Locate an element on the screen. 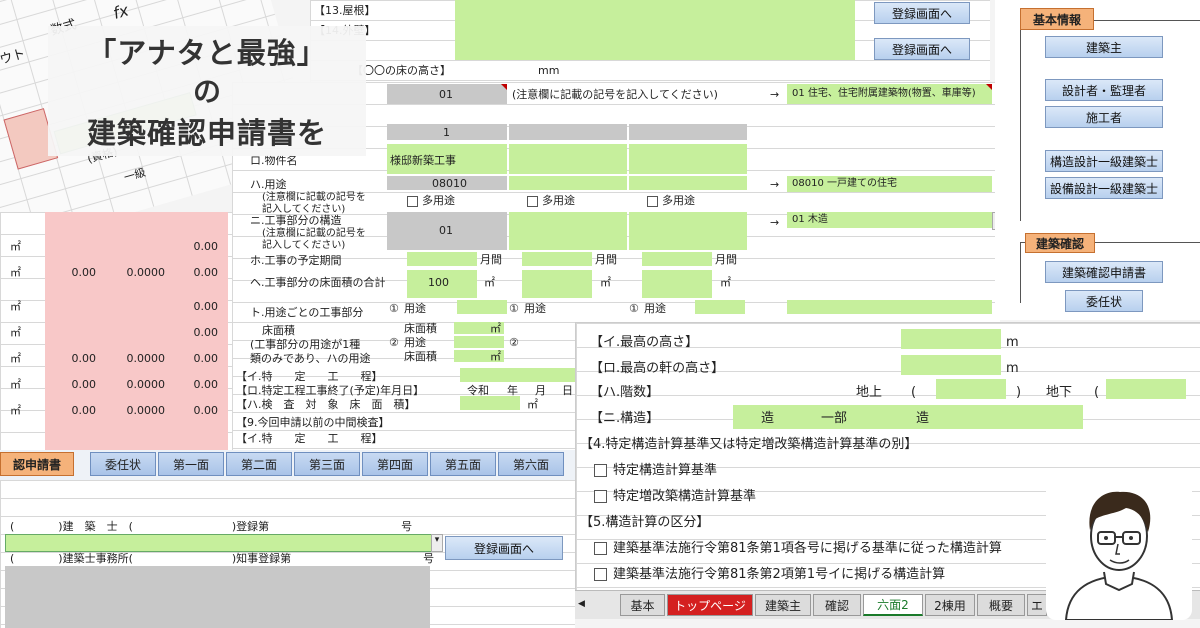 This screenshot has height=628, width=1200. above-paren-close: ) is located at coordinates (1019, 392).